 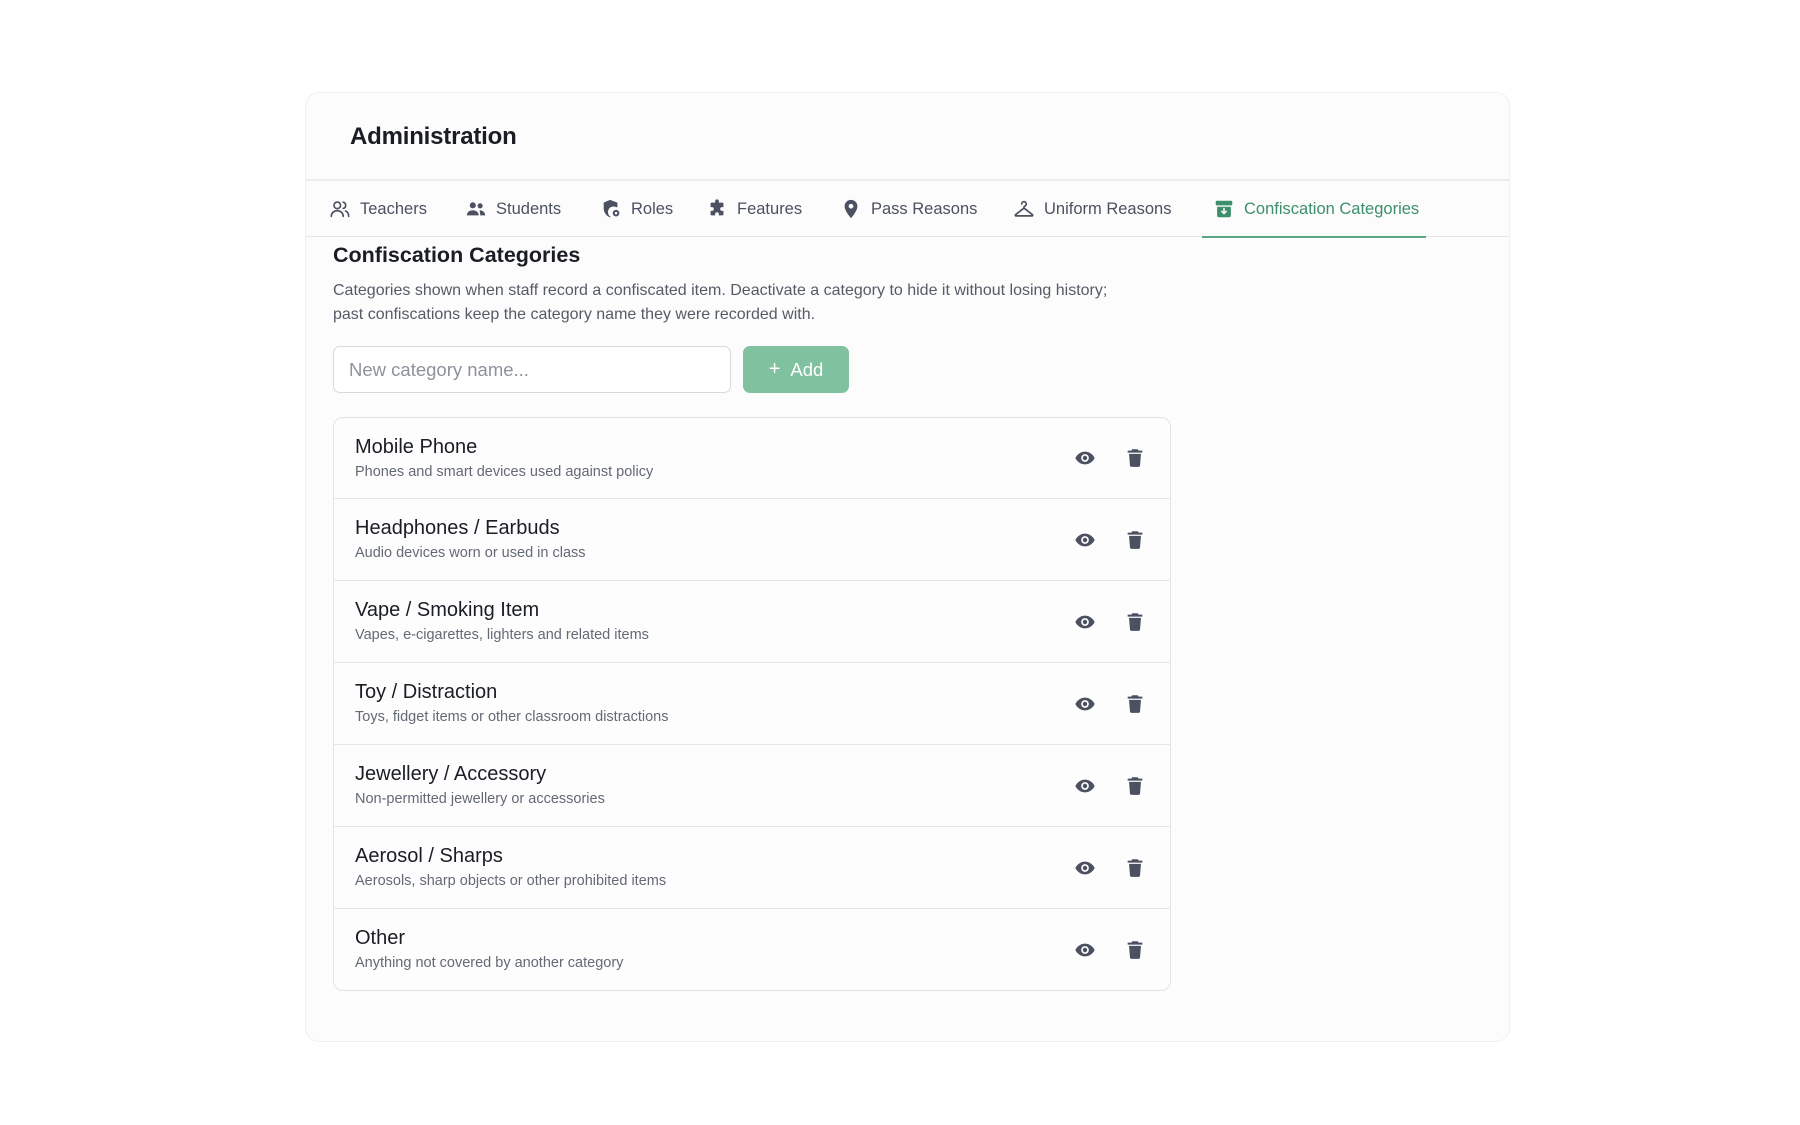 What do you see at coordinates (416, 447) in the screenshot?
I see `category-name: Mobile Phone` at bounding box center [416, 447].